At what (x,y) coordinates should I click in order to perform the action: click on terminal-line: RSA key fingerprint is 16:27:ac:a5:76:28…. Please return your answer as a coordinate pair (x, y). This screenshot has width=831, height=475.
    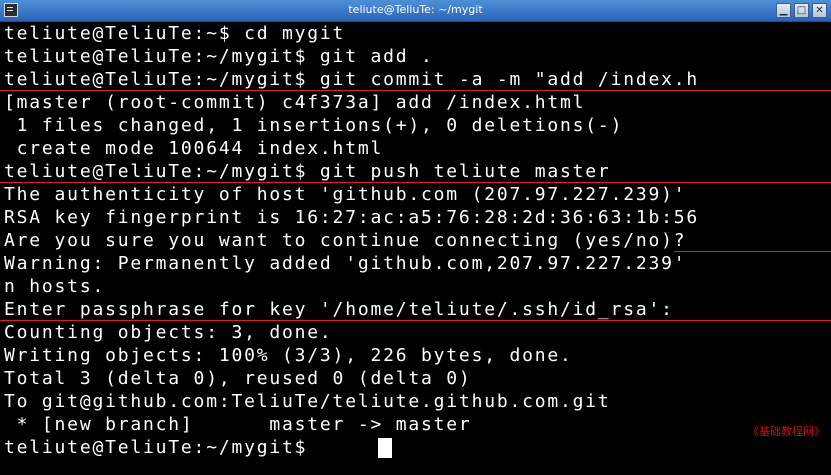
    Looking at the image, I should click on (352, 217).